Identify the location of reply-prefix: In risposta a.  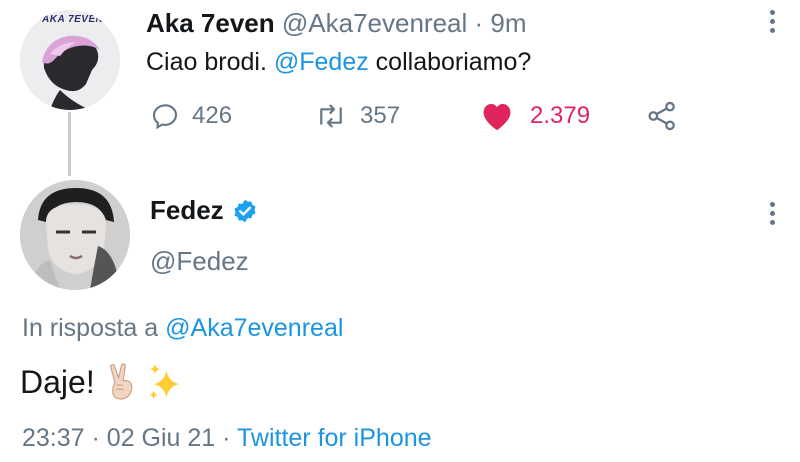
(94, 328).